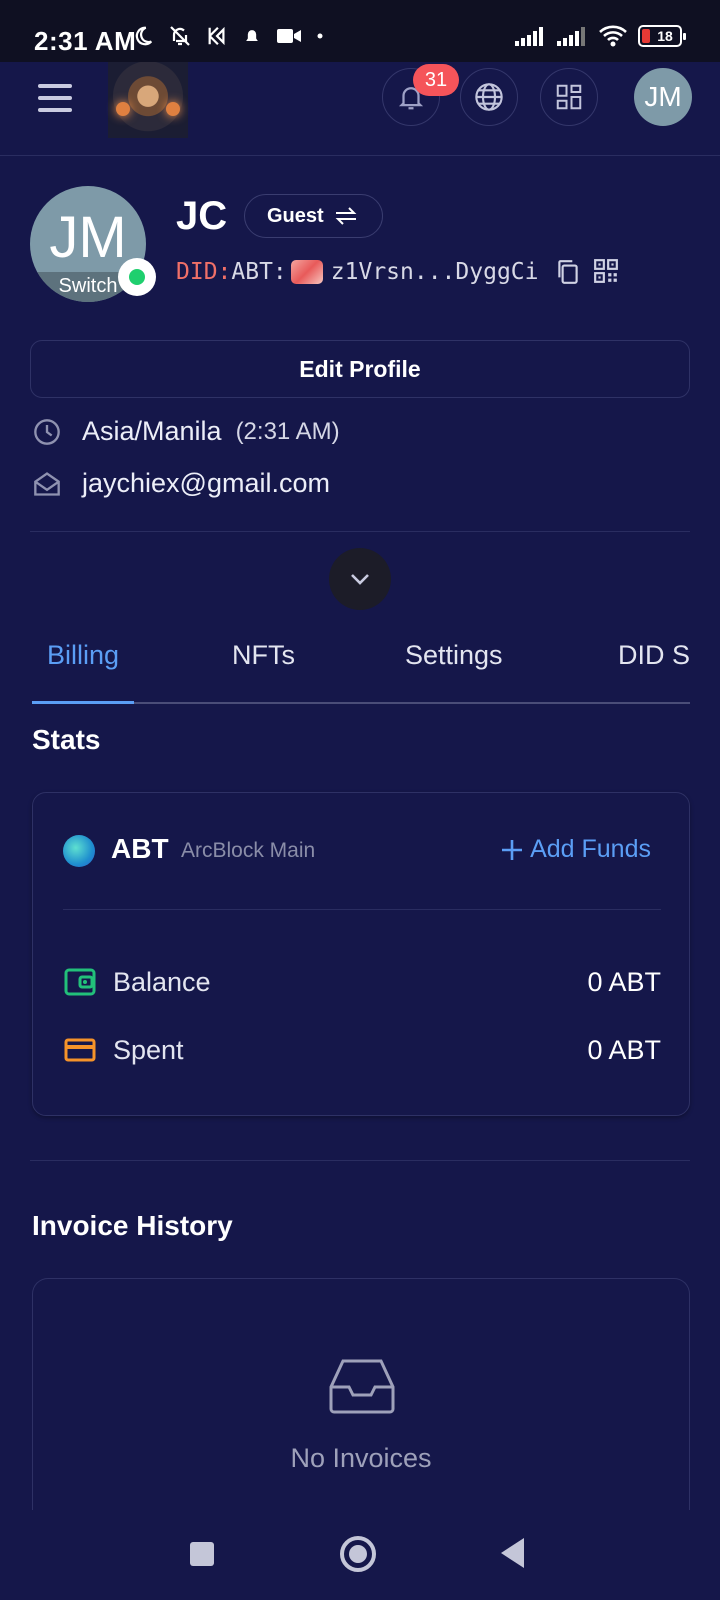 The height and width of the screenshot is (1600, 720). Describe the element at coordinates (162, 981) in the screenshot. I see `balance-label: Balance` at that location.